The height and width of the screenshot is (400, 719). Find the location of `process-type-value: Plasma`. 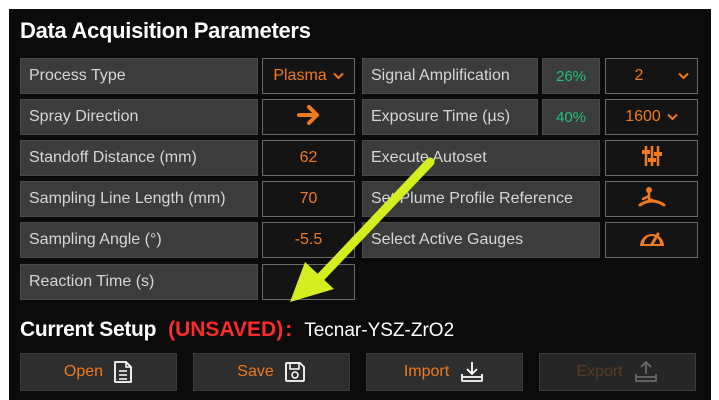

process-type-value: Plasma is located at coordinates (300, 75).